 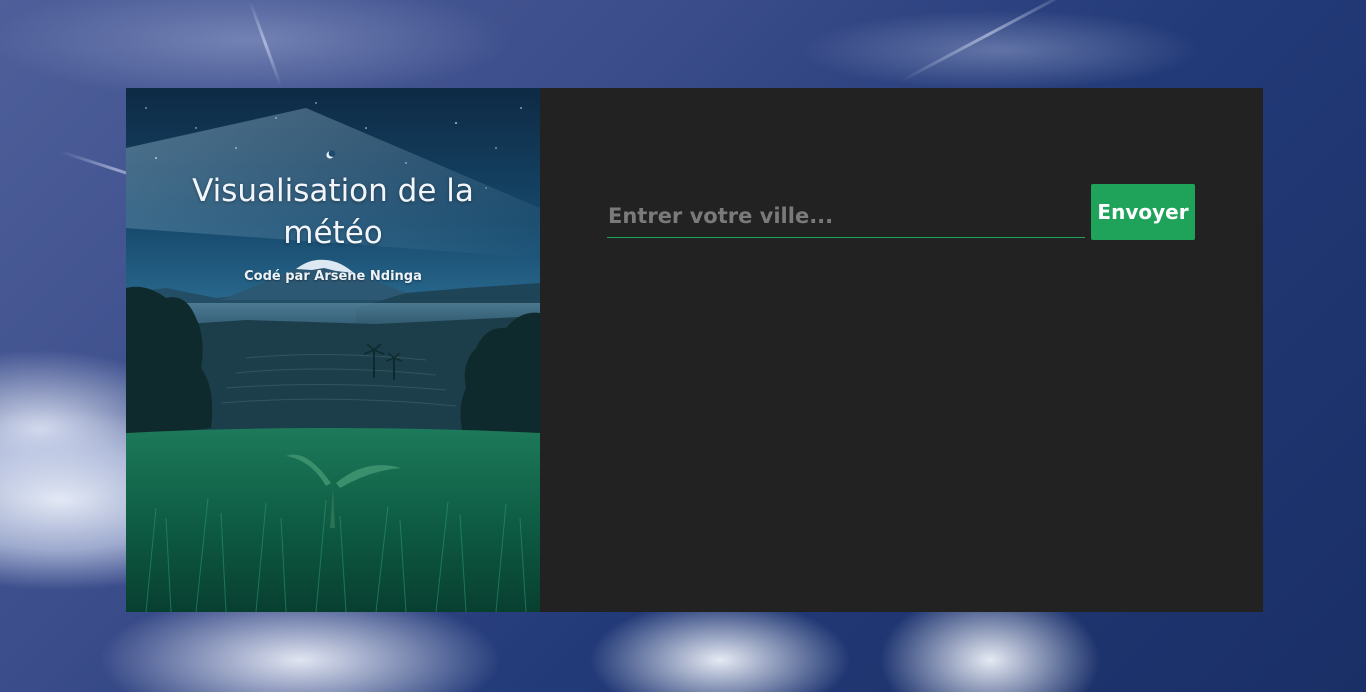 I want to click on city-input, so click(x=846, y=216).